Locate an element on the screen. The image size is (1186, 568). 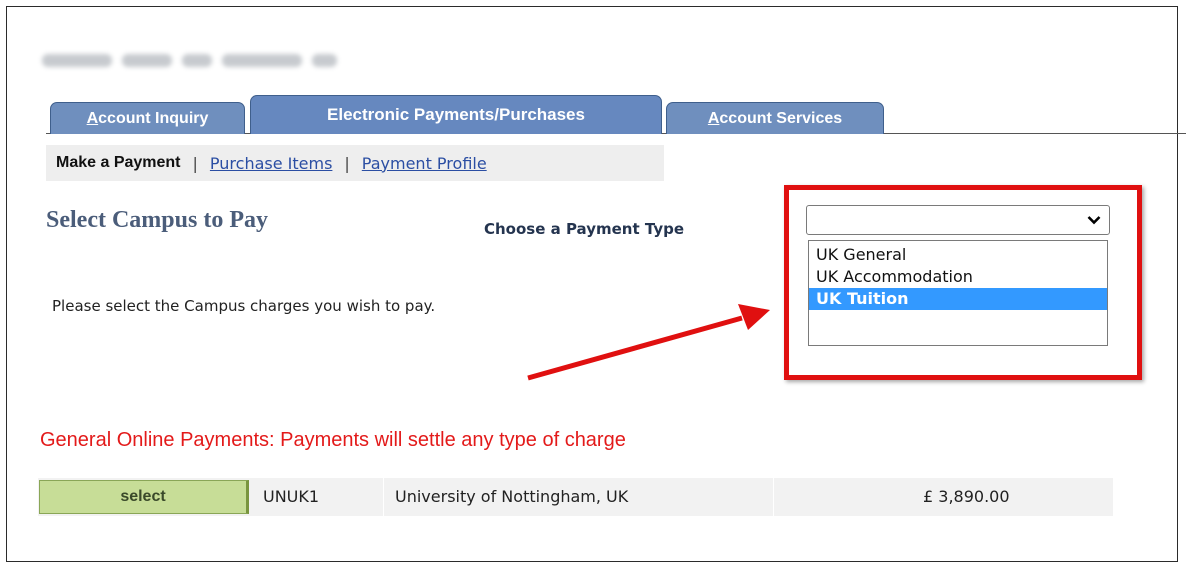
select-button: select is located at coordinates (144, 497).